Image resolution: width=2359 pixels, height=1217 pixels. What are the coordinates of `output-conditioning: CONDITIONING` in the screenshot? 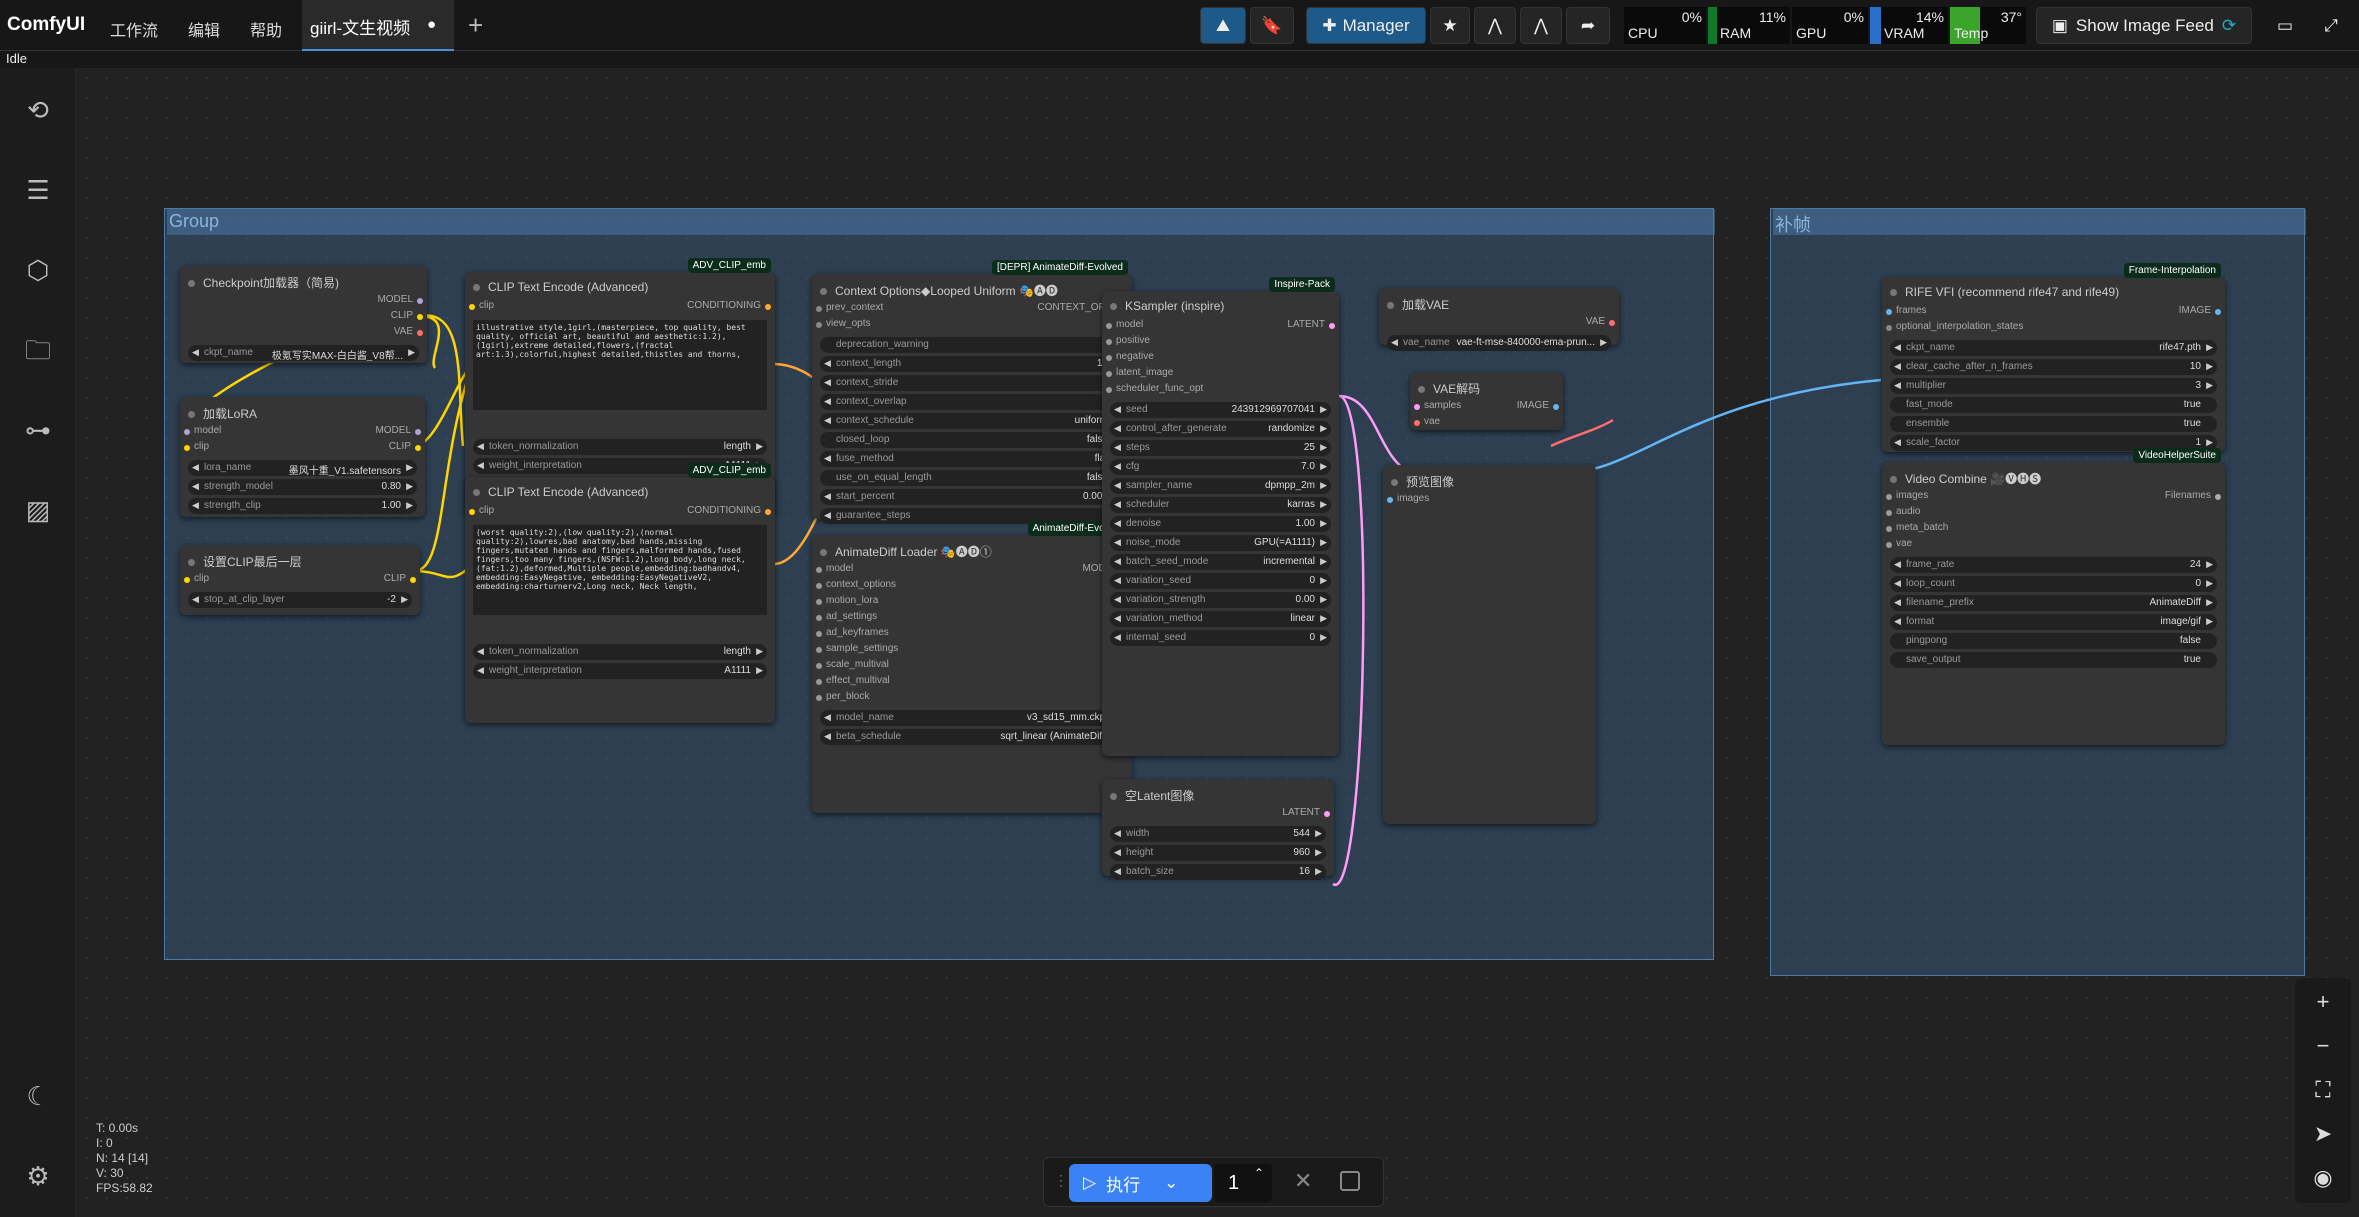 It's located at (724, 510).